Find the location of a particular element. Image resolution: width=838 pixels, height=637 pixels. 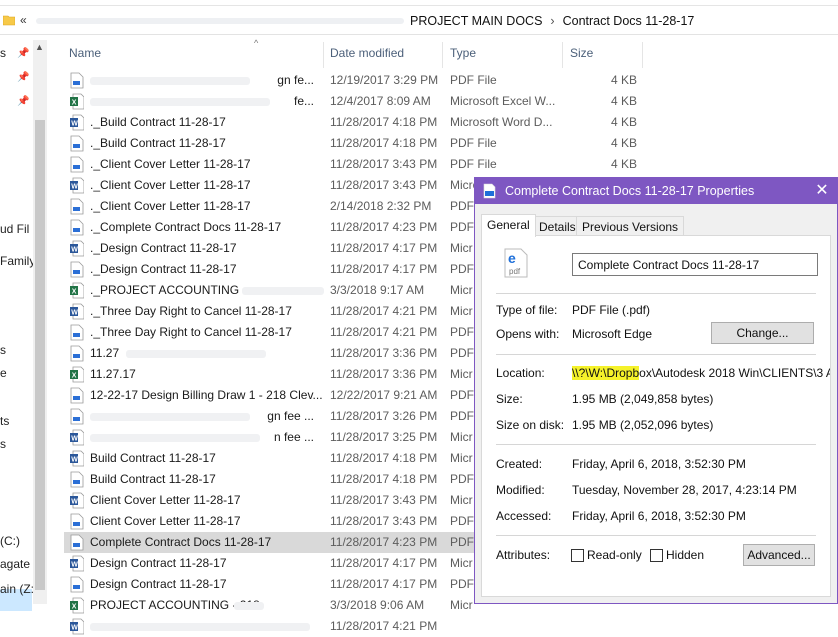

nav-item-7: s is located at coordinates (3, 444).